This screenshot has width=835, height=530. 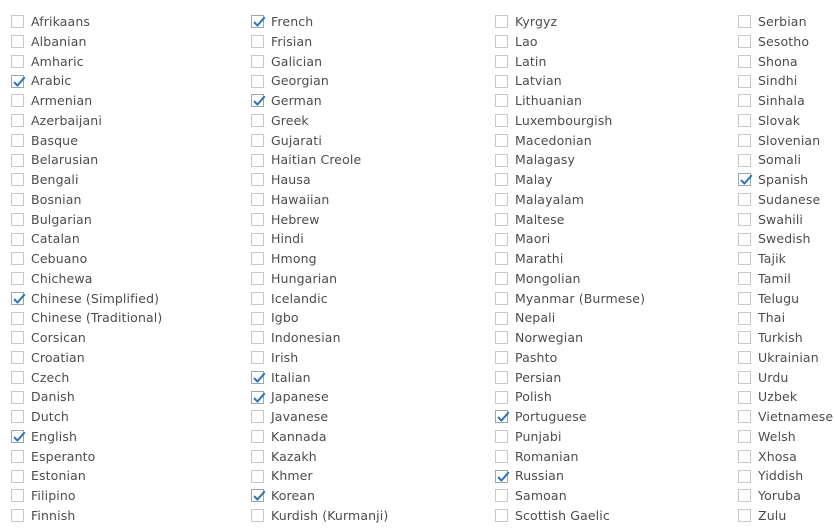 I want to click on language-option-row: Chinese (Traditional), so click(x=126, y=318).